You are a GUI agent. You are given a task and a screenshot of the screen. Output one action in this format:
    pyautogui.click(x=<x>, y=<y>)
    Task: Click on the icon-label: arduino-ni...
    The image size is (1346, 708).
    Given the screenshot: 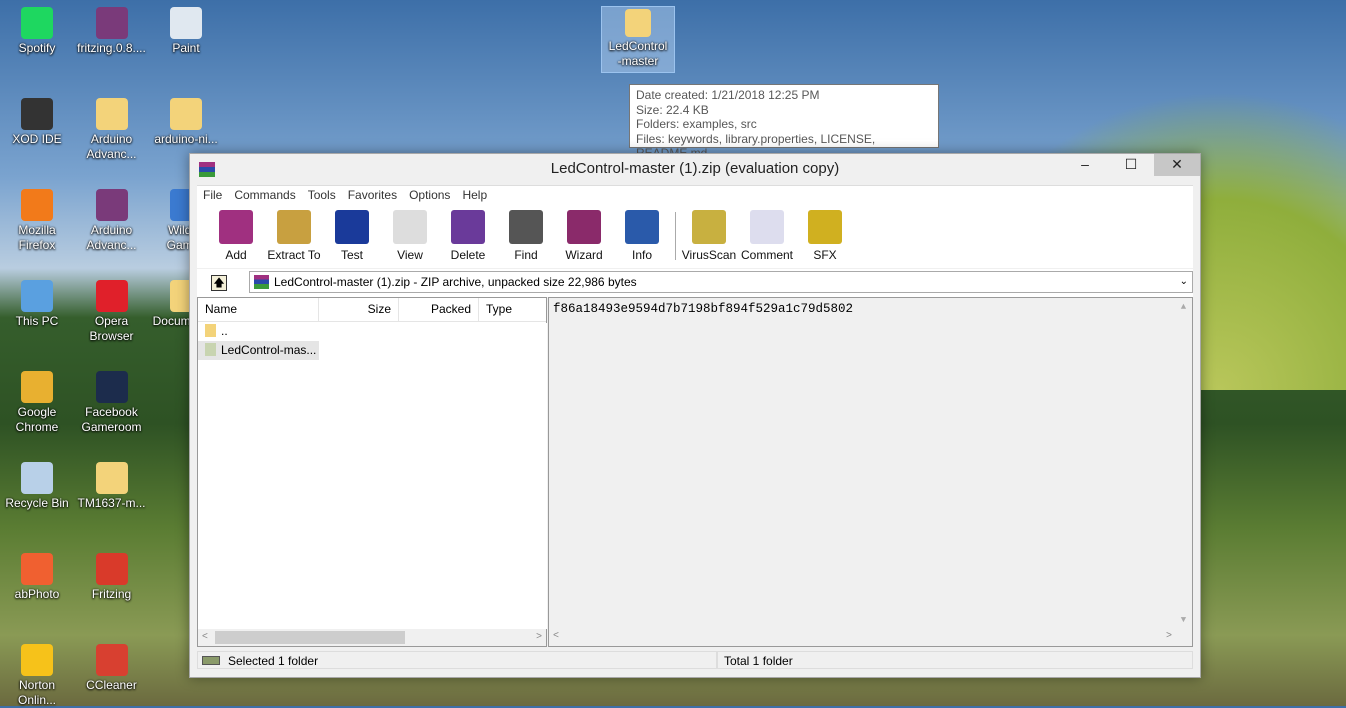 What is the action you would take?
    pyautogui.click(x=186, y=139)
    